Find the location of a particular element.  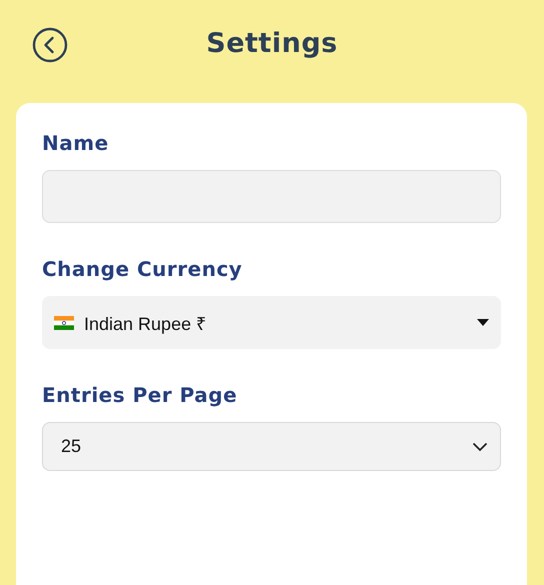

field-label: Name is located at coordinates (76, 143).